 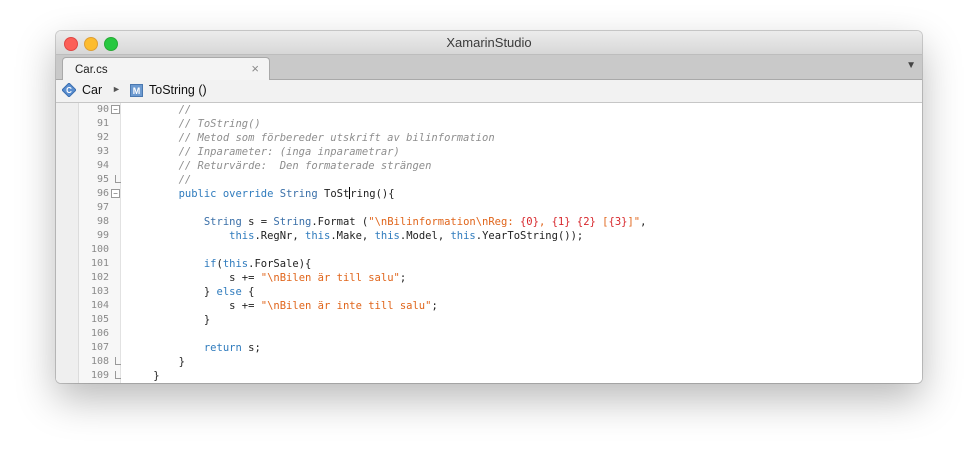 I want to click on code-text: // Returvärde: Den formaterade strängen, so click(x=280, y=166).